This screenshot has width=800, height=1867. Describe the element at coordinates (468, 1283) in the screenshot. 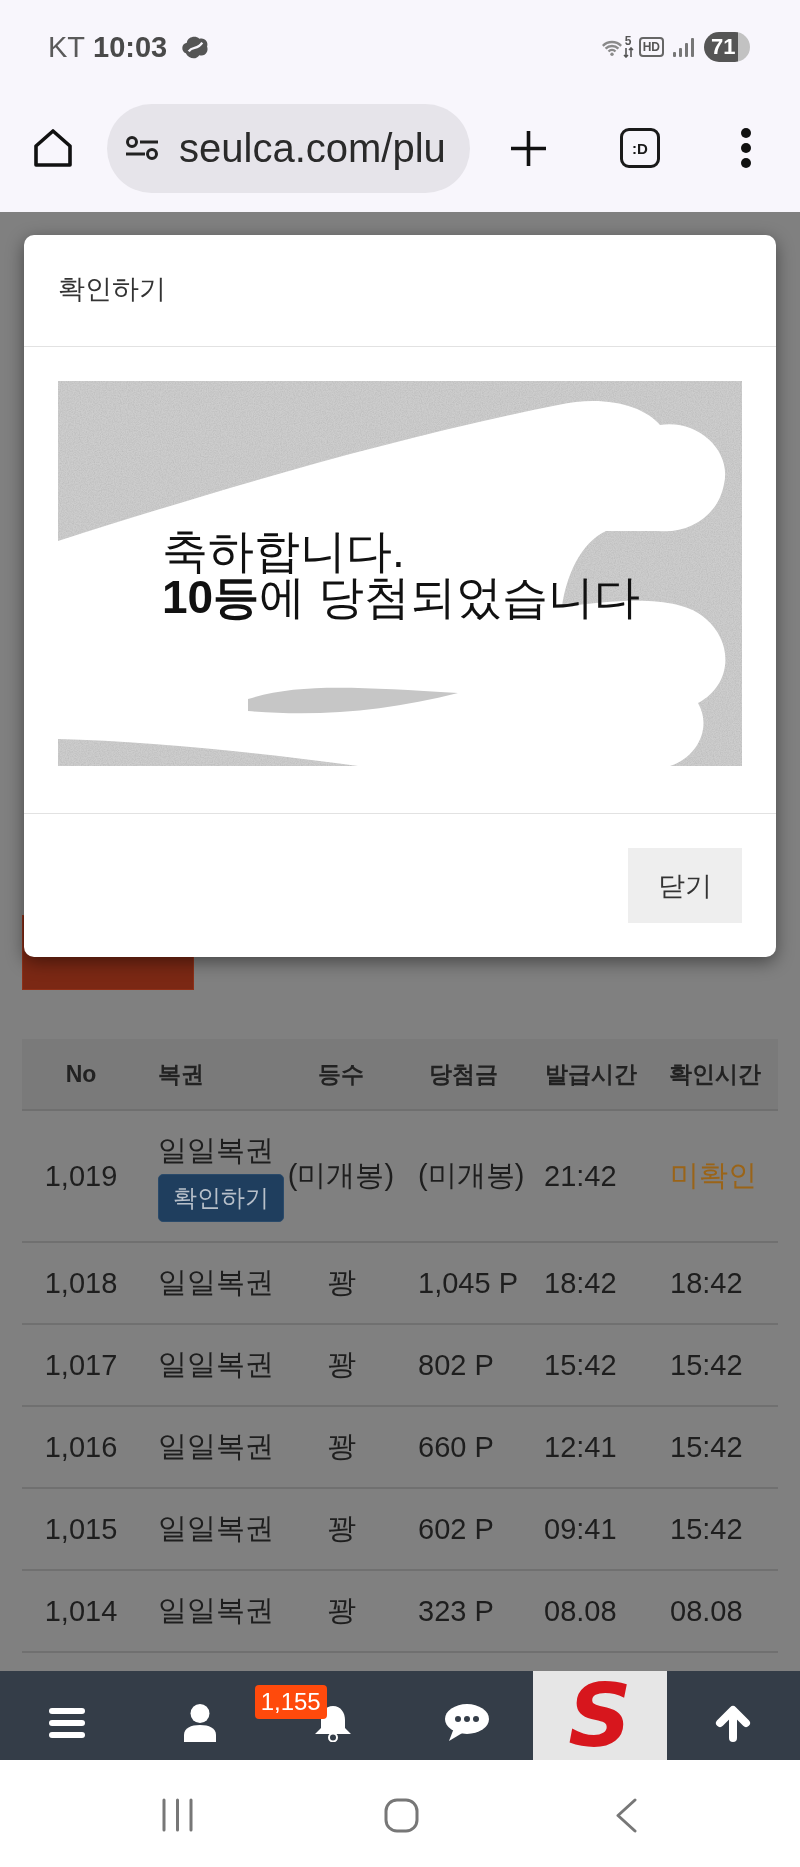

I see `table-cell: 1,045 P` at that location.